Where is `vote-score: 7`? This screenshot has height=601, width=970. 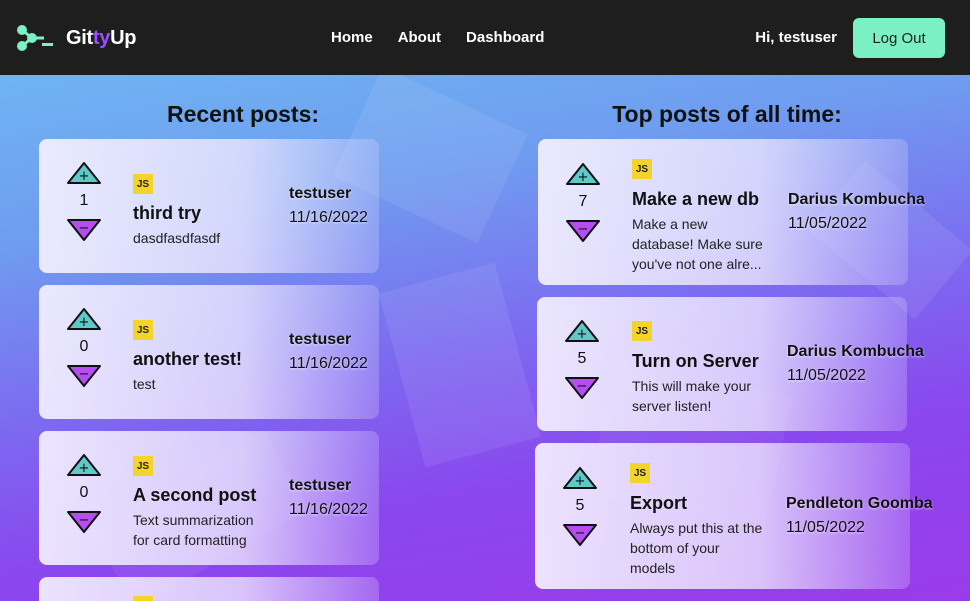
vote-score: 7 is located at coordinates (583, 201).